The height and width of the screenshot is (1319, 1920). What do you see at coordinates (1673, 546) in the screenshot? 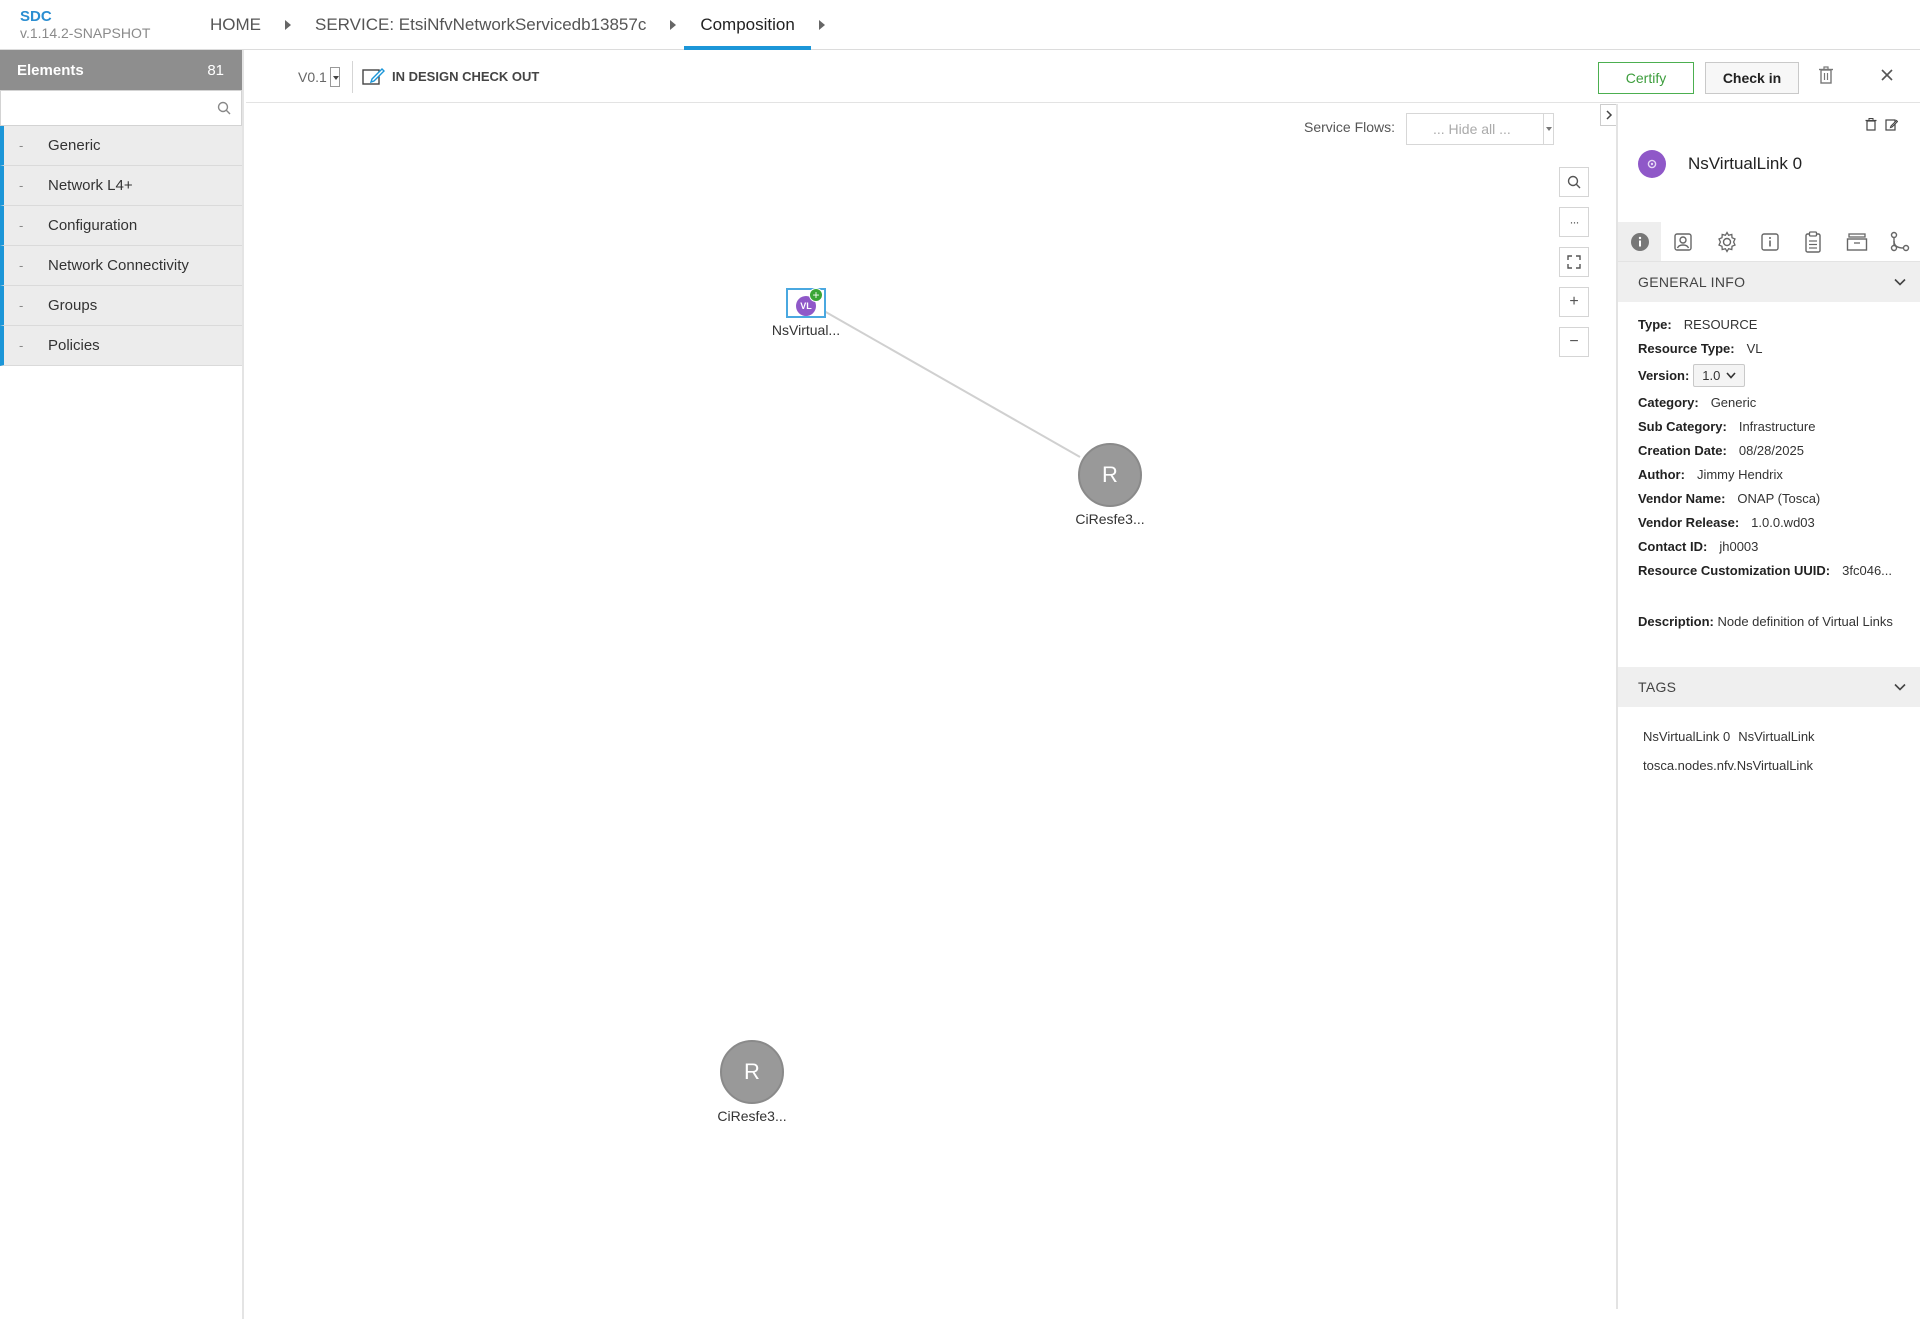
I see `field-label: Contact ID:` at bounding box center [1673, 546].